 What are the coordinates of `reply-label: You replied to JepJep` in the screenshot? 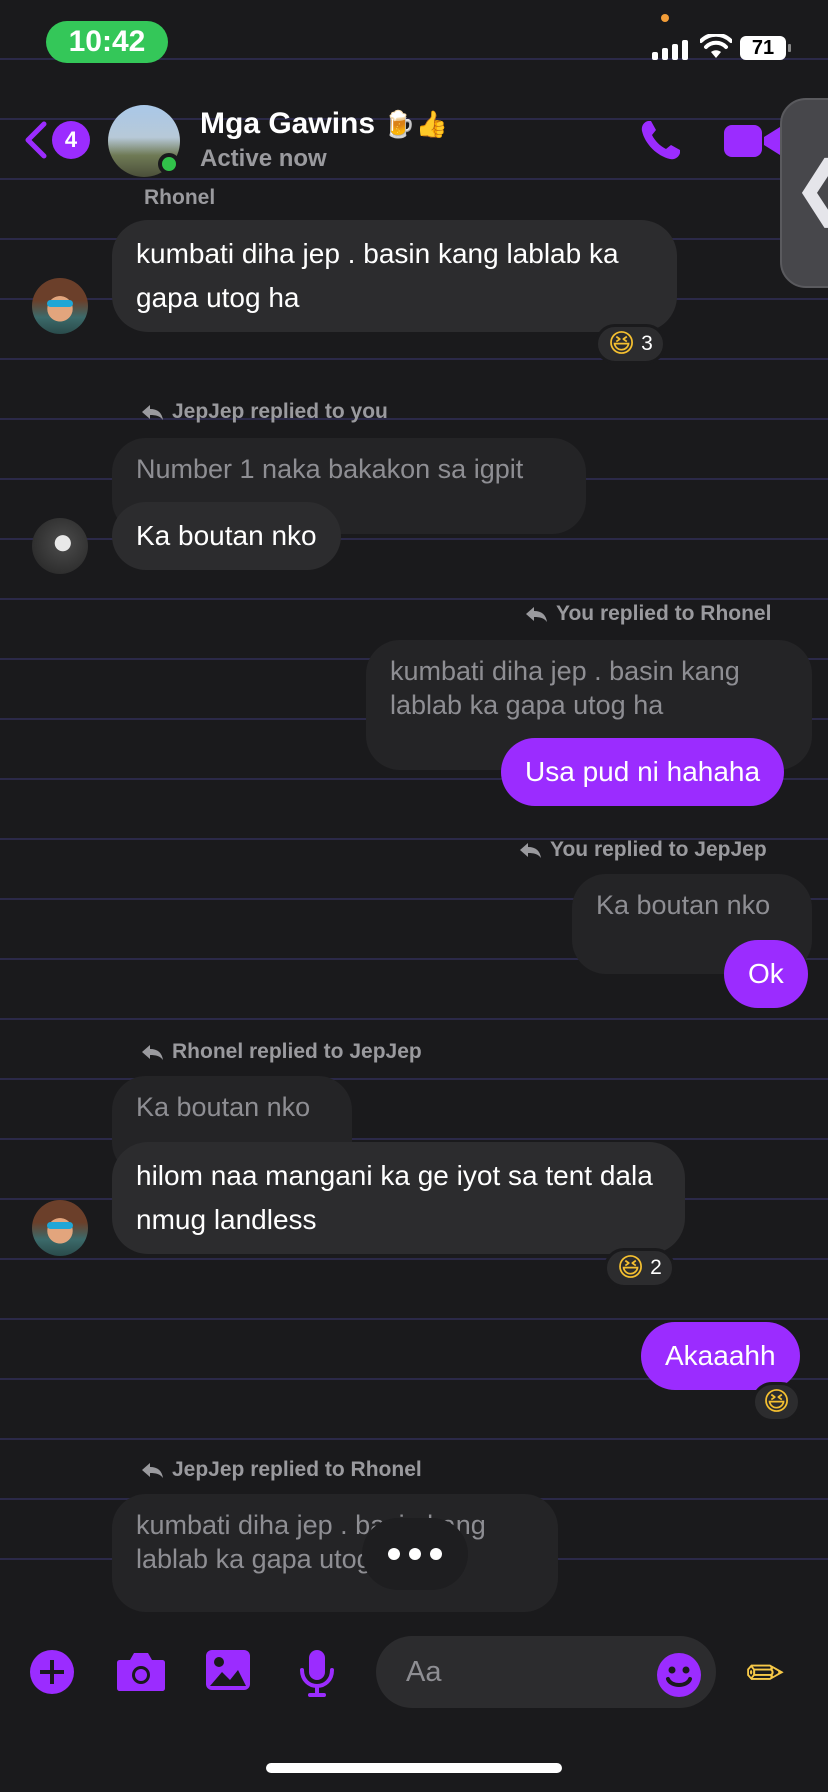 It's located at (642, 850).